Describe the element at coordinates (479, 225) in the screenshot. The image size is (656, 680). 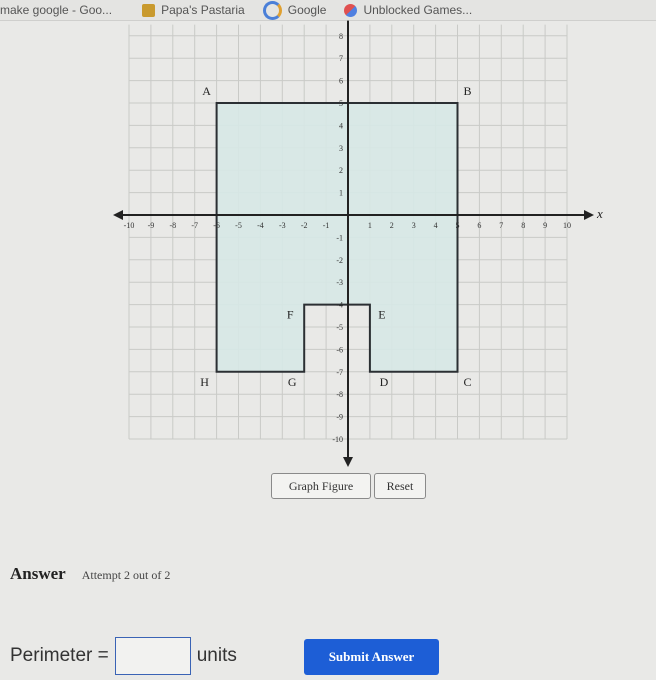
I see `x-tick-label: 6` at that location.